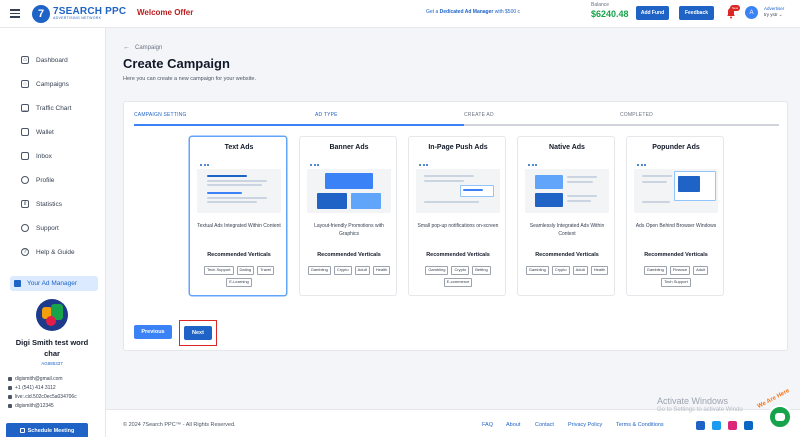 This screenshot has width=800, height=437. I want to click on sidebar-item-traffic-chart: ▁ Traffic Chart, so click(53, 108).